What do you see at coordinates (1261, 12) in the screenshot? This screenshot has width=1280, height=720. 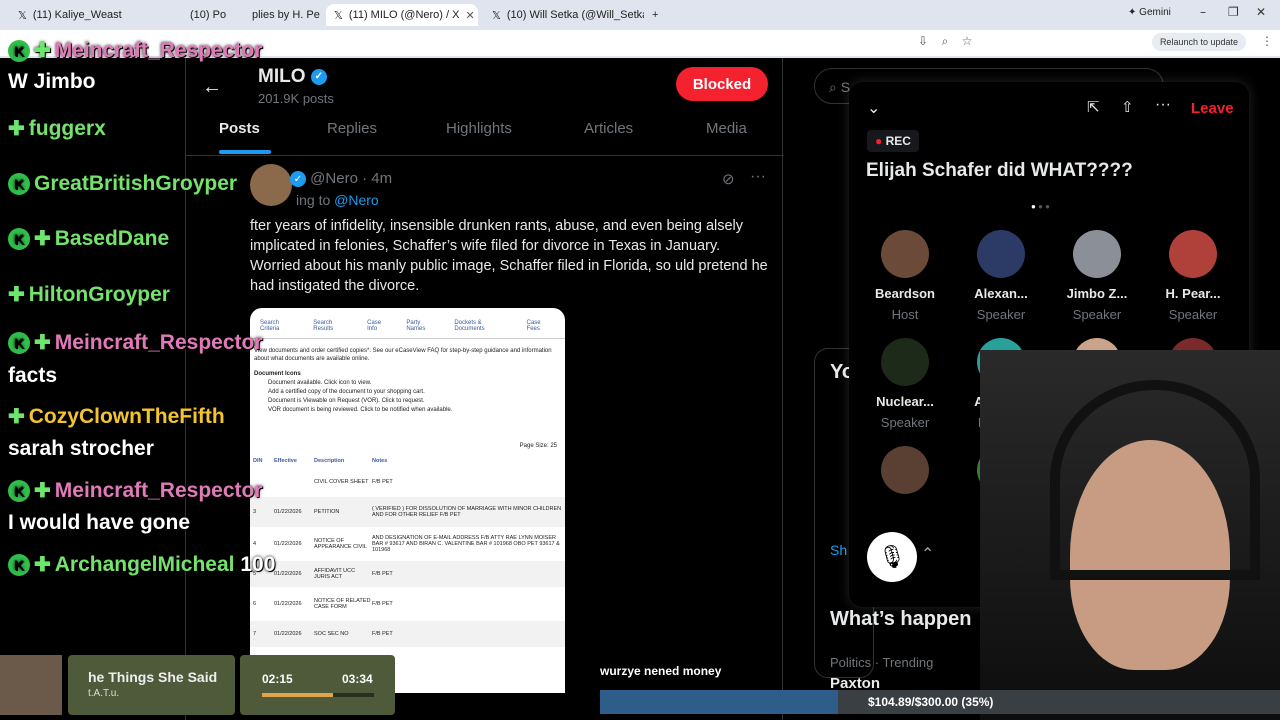 I see `close-window-icon: ✕` at bounding box center [1261, 12].